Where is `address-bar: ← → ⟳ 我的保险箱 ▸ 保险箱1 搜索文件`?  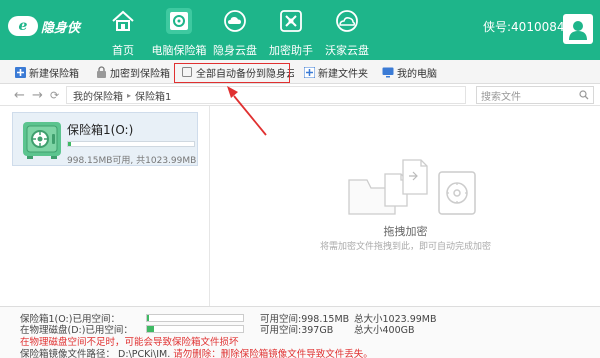 address-bar: ← → ⟳ 我的保险箱 ▸ 保险箱1 搜索文件 is located at coordinates (300, 95).